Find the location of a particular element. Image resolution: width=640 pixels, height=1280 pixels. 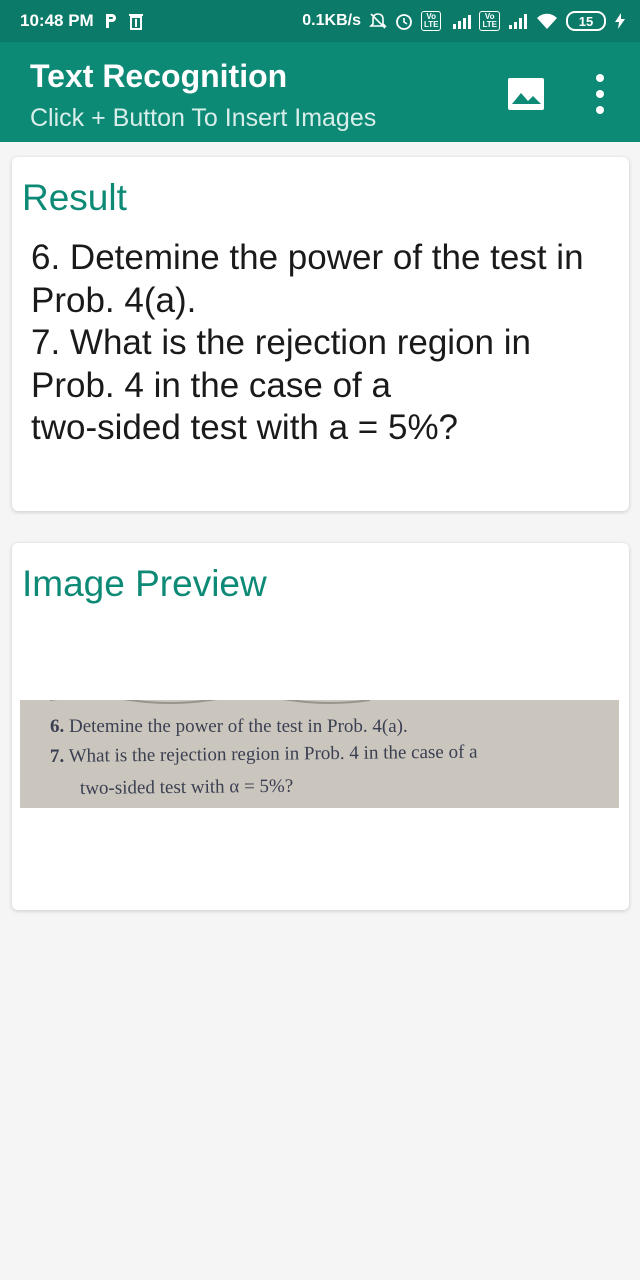

preview-line-3: two-sided test with α = 5%? is located at coordinates (186, 787).